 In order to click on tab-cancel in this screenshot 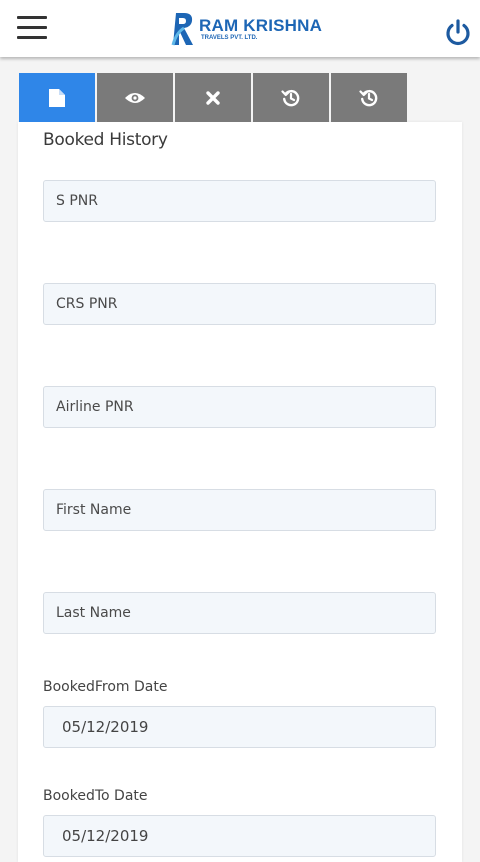, I will do `click(213, 97)`.